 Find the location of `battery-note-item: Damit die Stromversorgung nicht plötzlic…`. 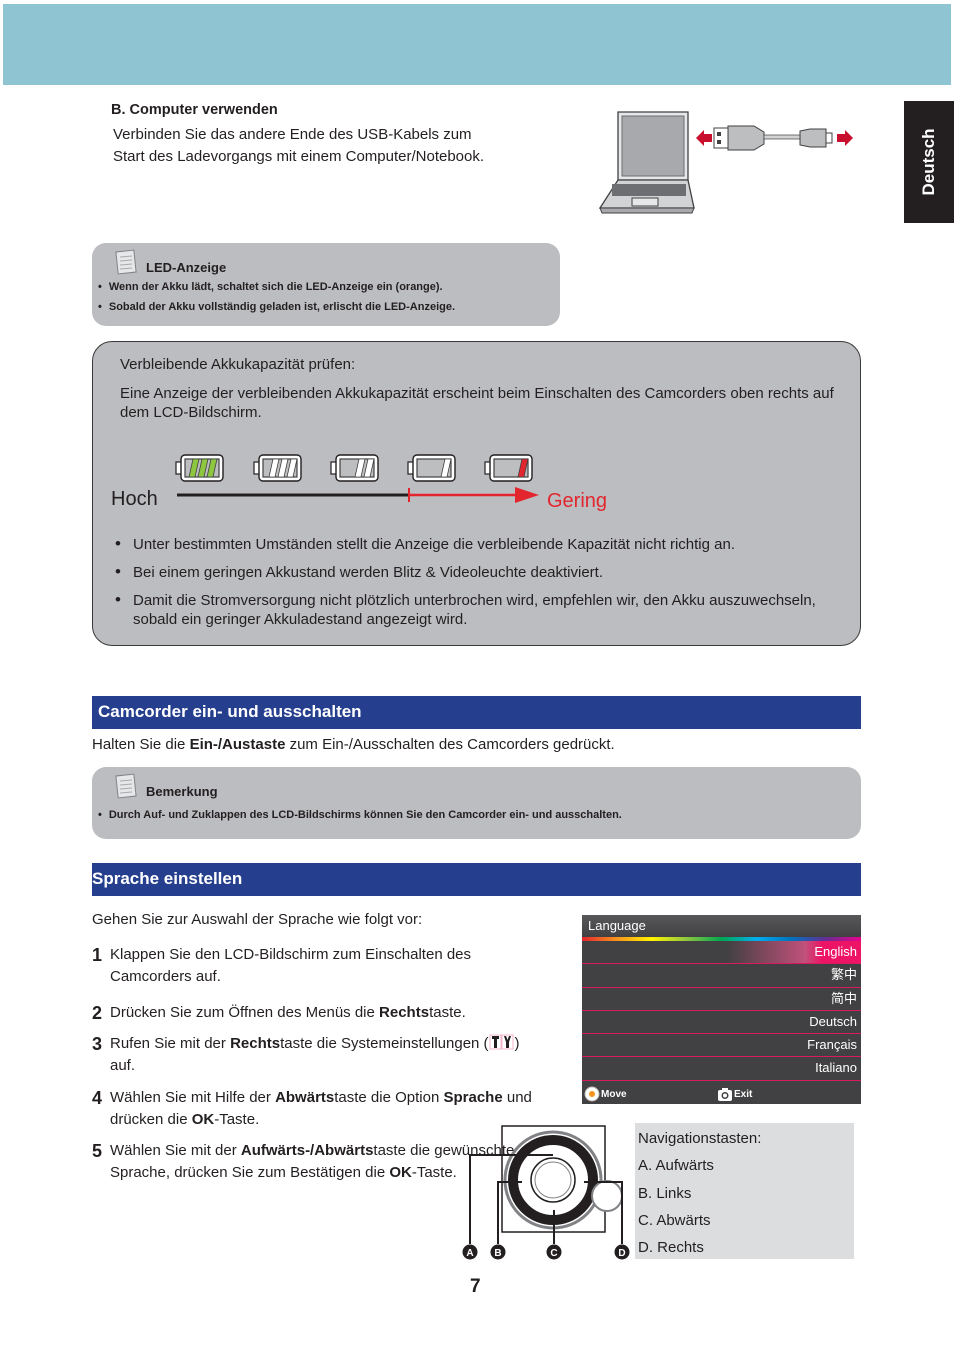

battery-note-item: Damit die Stromversorgung nicht plötzlic… is located at coordinates (488, 609).